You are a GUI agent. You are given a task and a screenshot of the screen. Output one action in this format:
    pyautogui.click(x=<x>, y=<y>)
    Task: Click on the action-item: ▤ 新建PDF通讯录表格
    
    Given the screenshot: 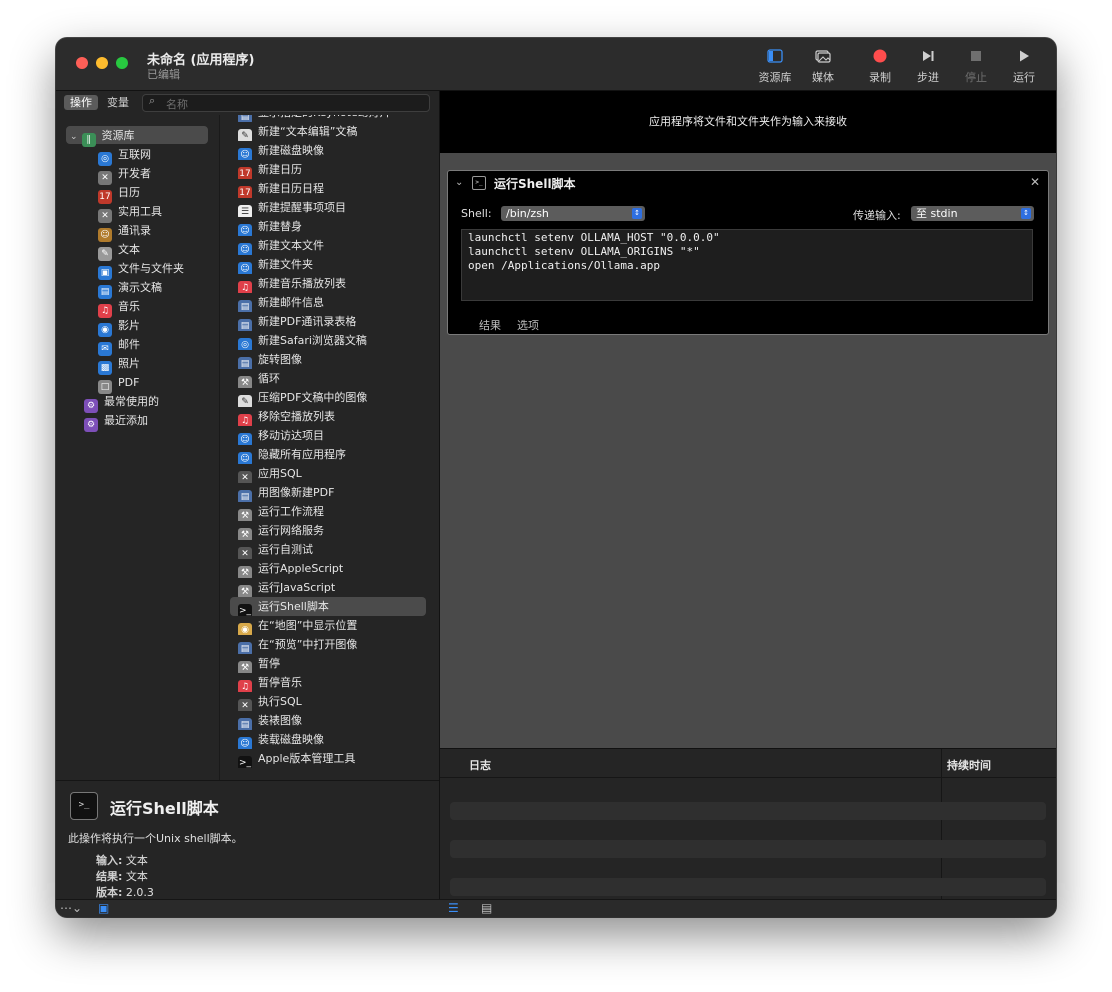 What is the action you would take?
    pyautogui.click(x=328, y=321)
    